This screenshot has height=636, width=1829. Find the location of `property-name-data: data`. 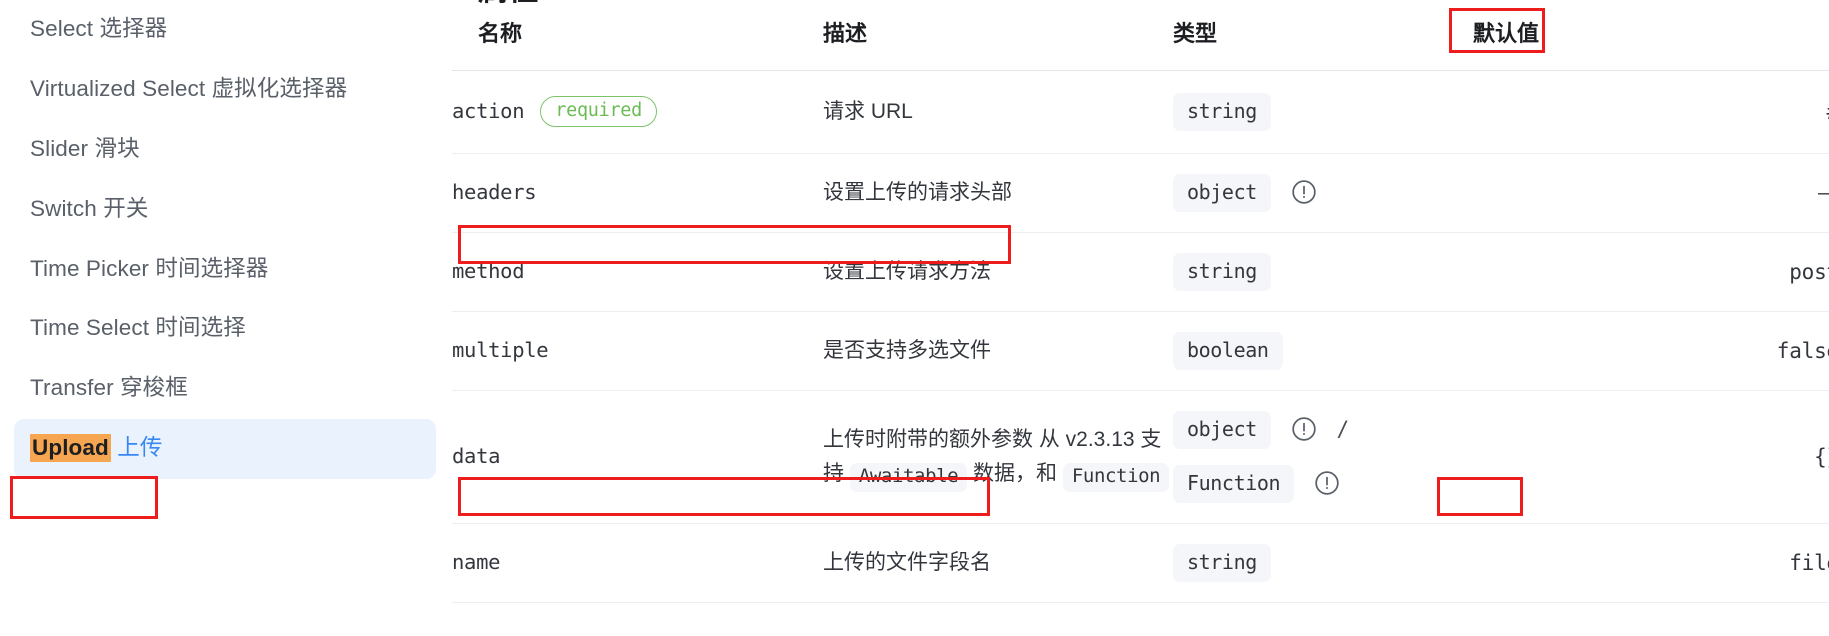

property-name-data: data is located at coordinates (476, 455).